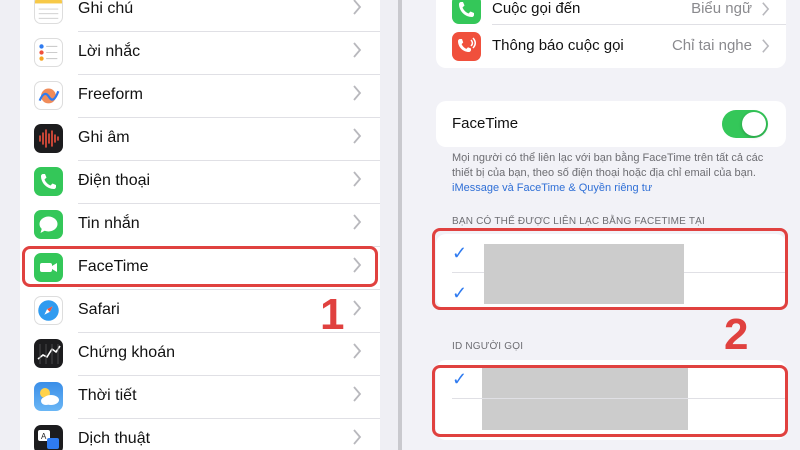 The width and height of the screenshot is (800, 450). I want to click on settings-item-label: Lời nhắc, so click(109, 51).